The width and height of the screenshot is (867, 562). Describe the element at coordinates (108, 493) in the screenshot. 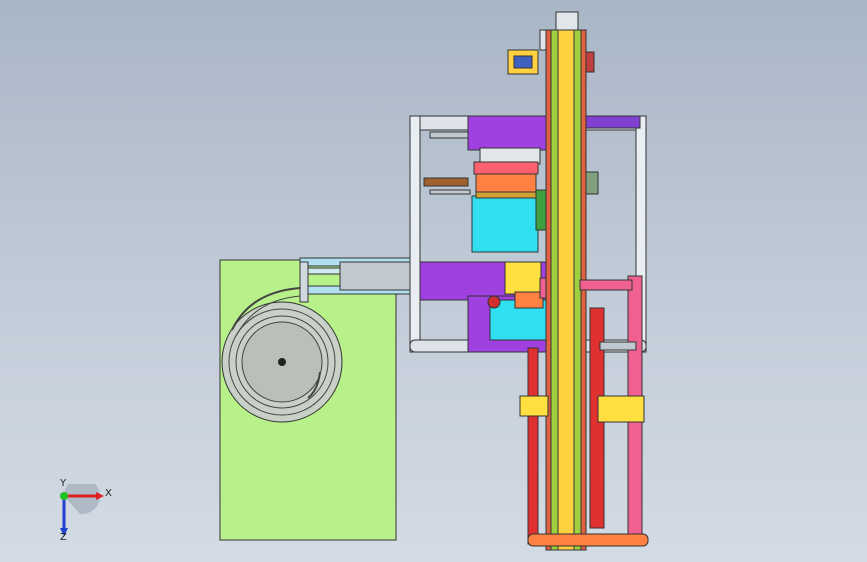

I see `x-axis-label: X` at that location.